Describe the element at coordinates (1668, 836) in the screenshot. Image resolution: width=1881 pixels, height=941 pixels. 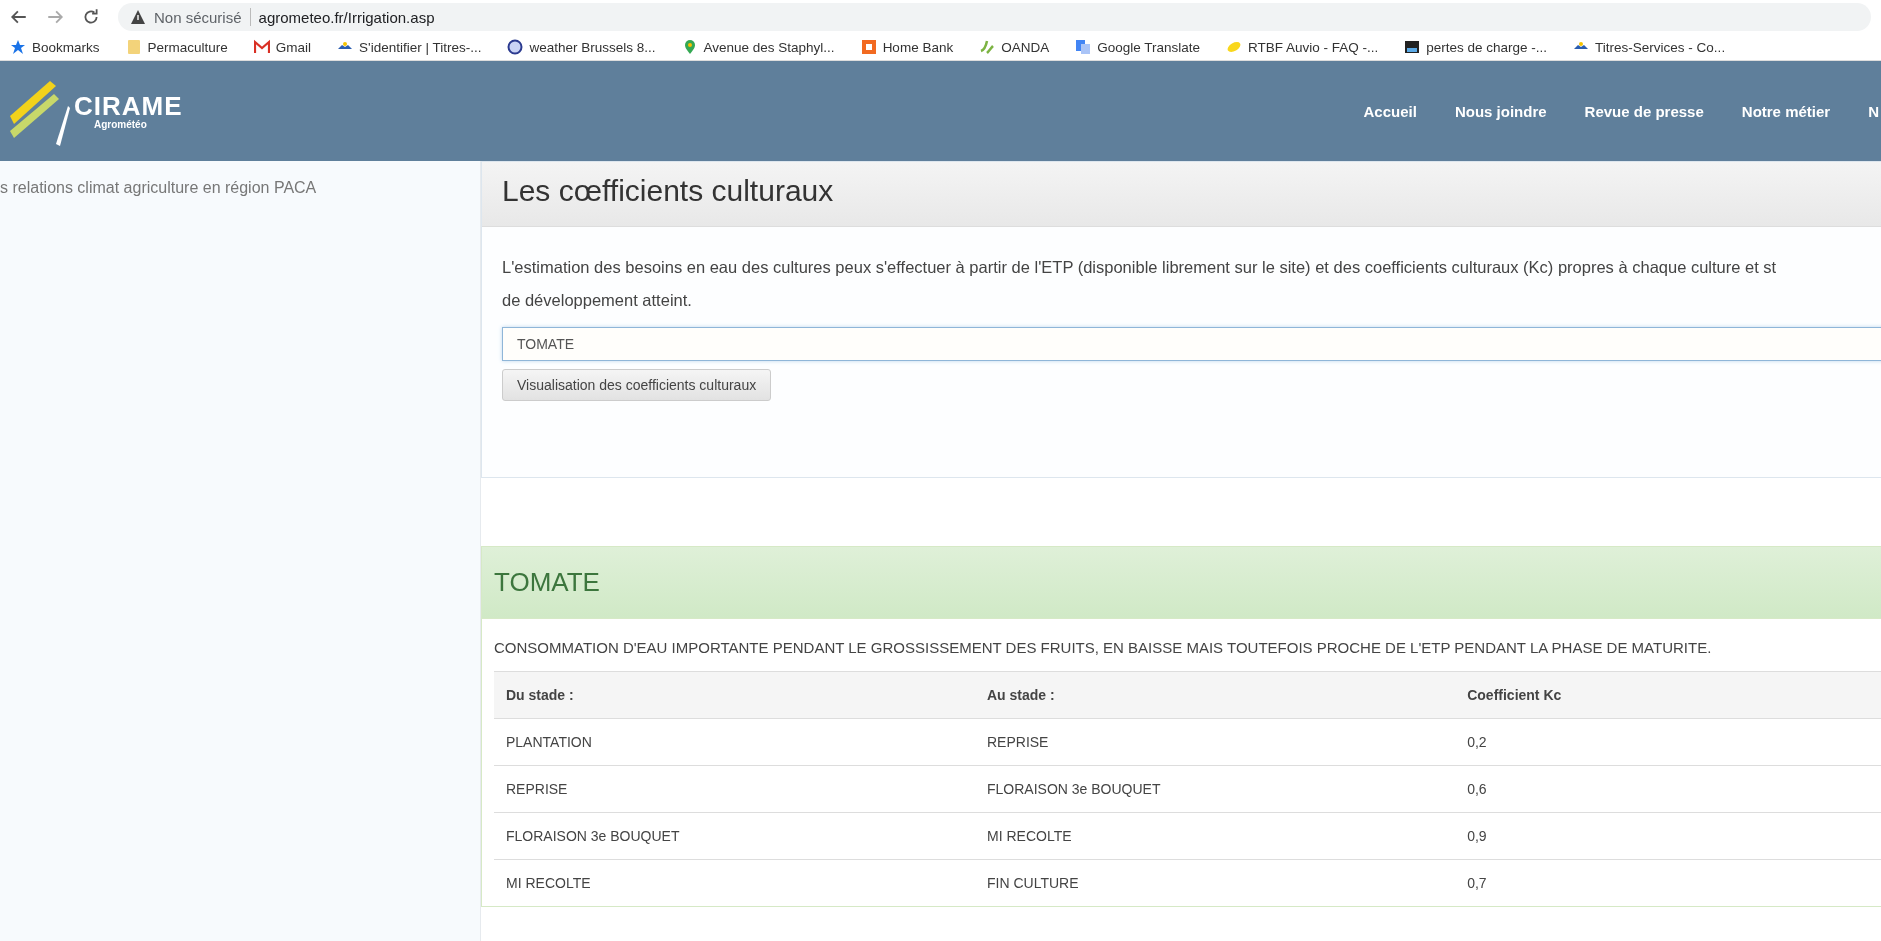
I see `table-cell: 0,9` at that location.